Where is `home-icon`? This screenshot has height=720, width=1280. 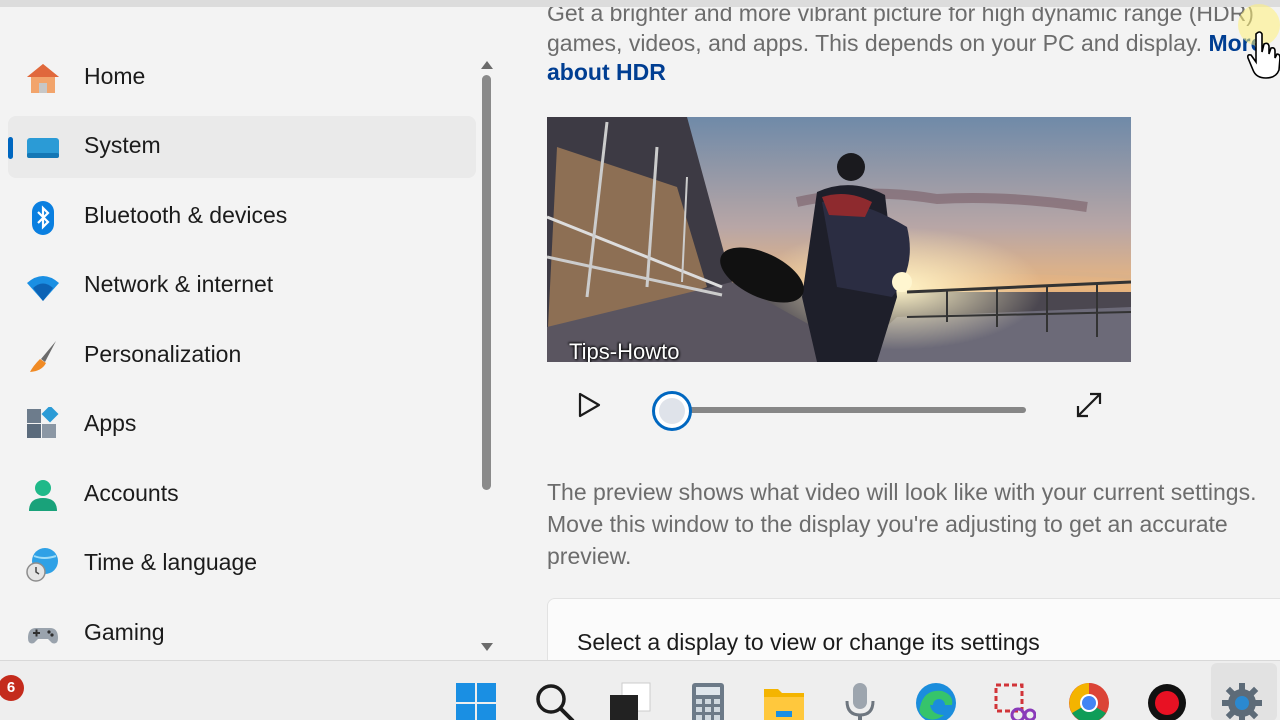 home-icon is located at coordinates (43, 78).